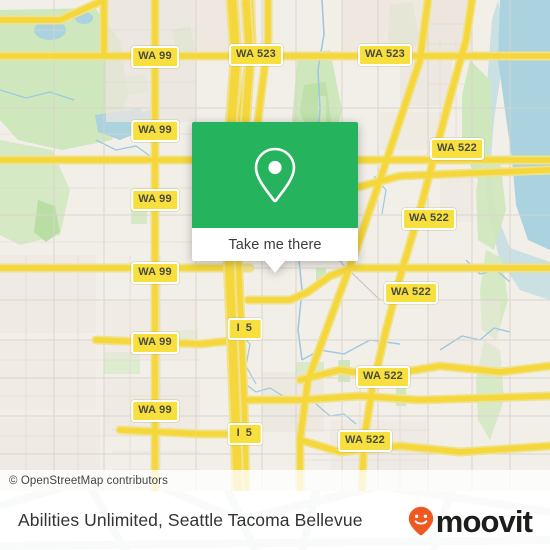  I want to click on moovit-smiley-pin-icon, so click(420, 520).